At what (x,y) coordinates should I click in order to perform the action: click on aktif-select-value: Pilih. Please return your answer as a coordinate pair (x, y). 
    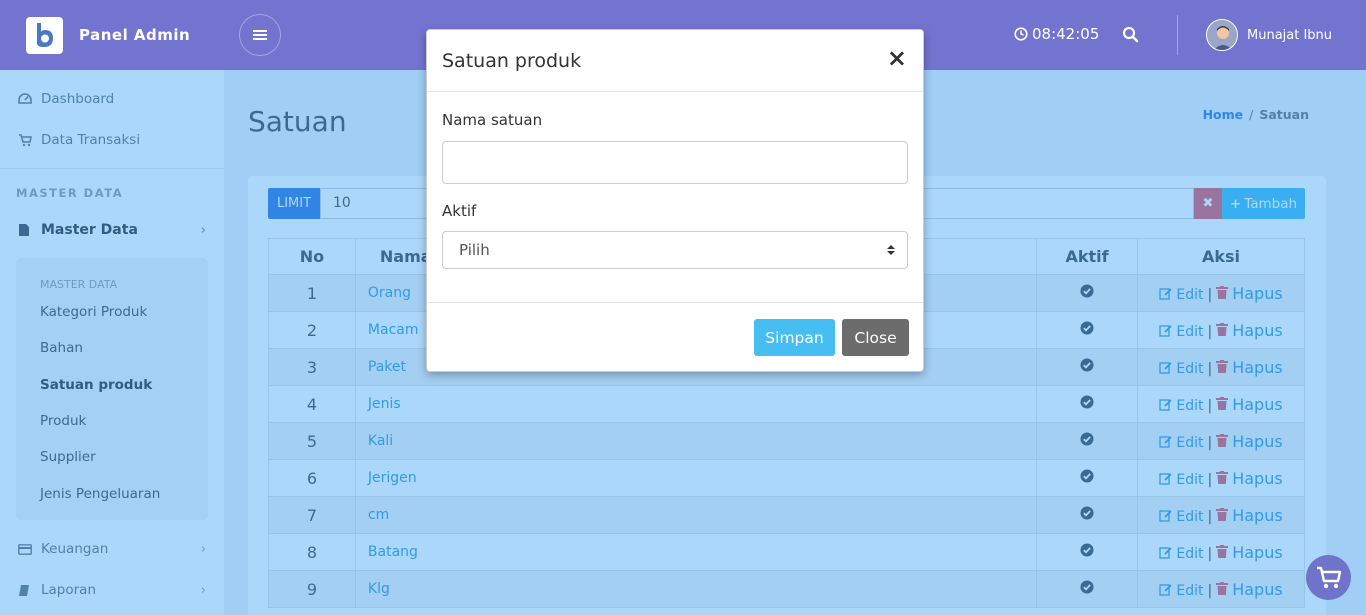
    Looking at the image, I should click on (474, 250).